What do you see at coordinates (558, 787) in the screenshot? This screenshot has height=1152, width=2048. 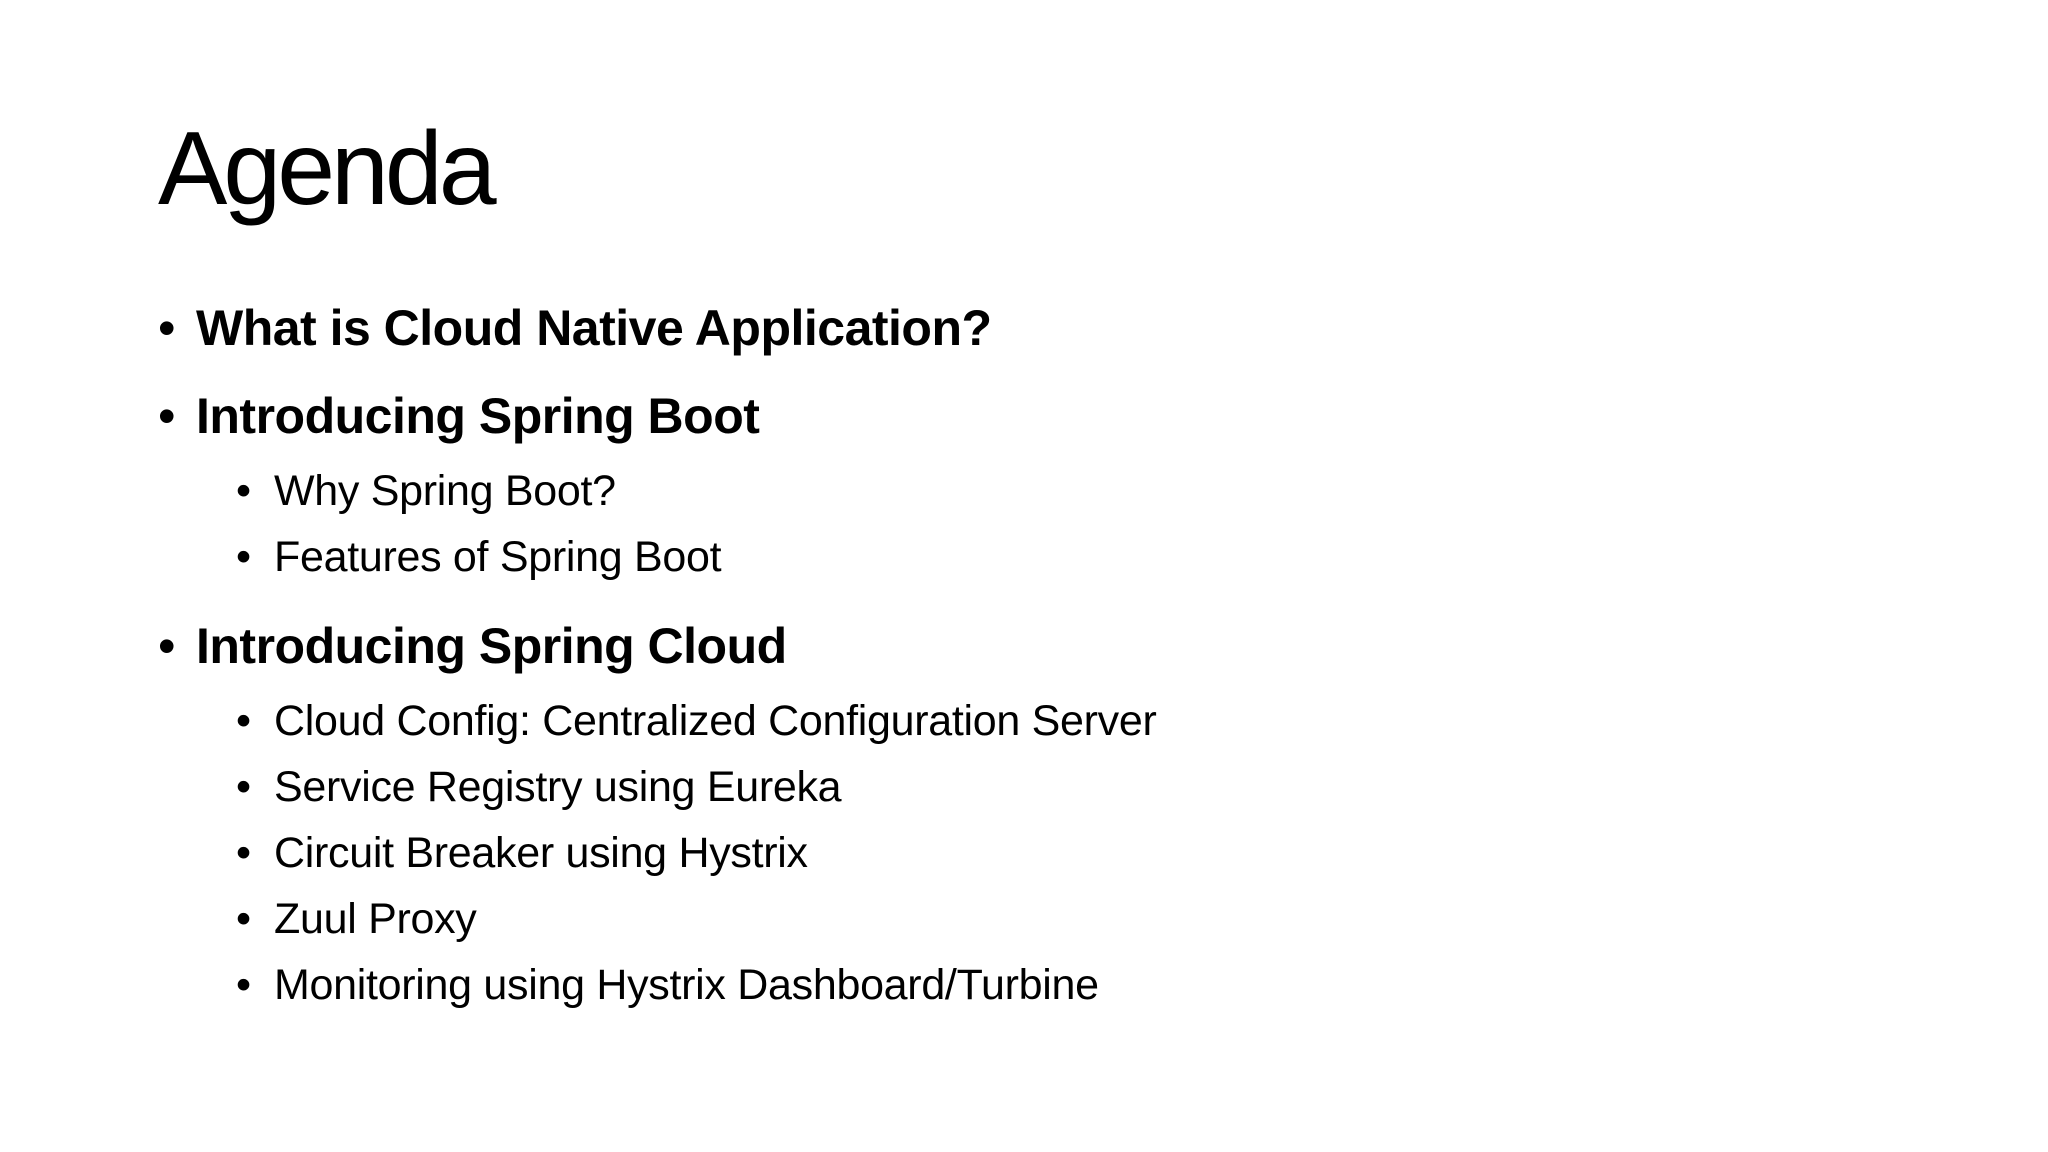 I see `agenda-subitem-text: Service Registry using Eureka` at bounding box center [558, 787].